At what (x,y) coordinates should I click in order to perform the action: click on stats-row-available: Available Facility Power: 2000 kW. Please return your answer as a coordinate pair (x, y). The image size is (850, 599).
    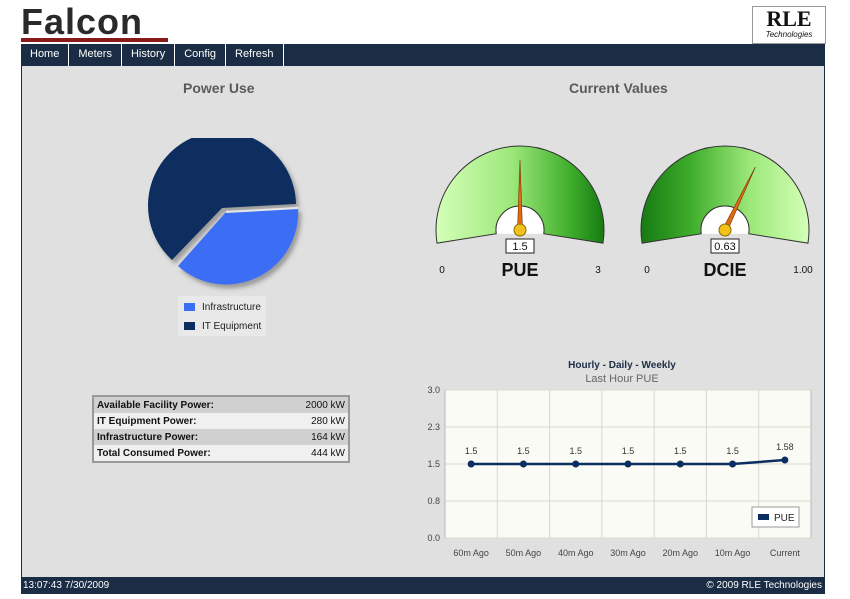
    Looking at the image, I should click on (221, 404).